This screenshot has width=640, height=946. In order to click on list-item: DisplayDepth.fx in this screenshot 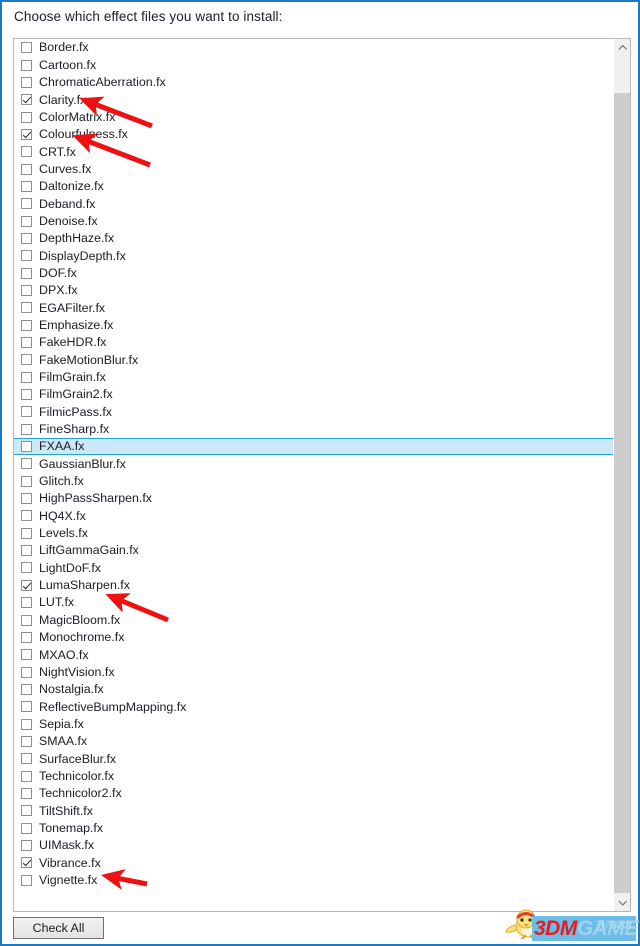, I will do `click(313, 255)`.